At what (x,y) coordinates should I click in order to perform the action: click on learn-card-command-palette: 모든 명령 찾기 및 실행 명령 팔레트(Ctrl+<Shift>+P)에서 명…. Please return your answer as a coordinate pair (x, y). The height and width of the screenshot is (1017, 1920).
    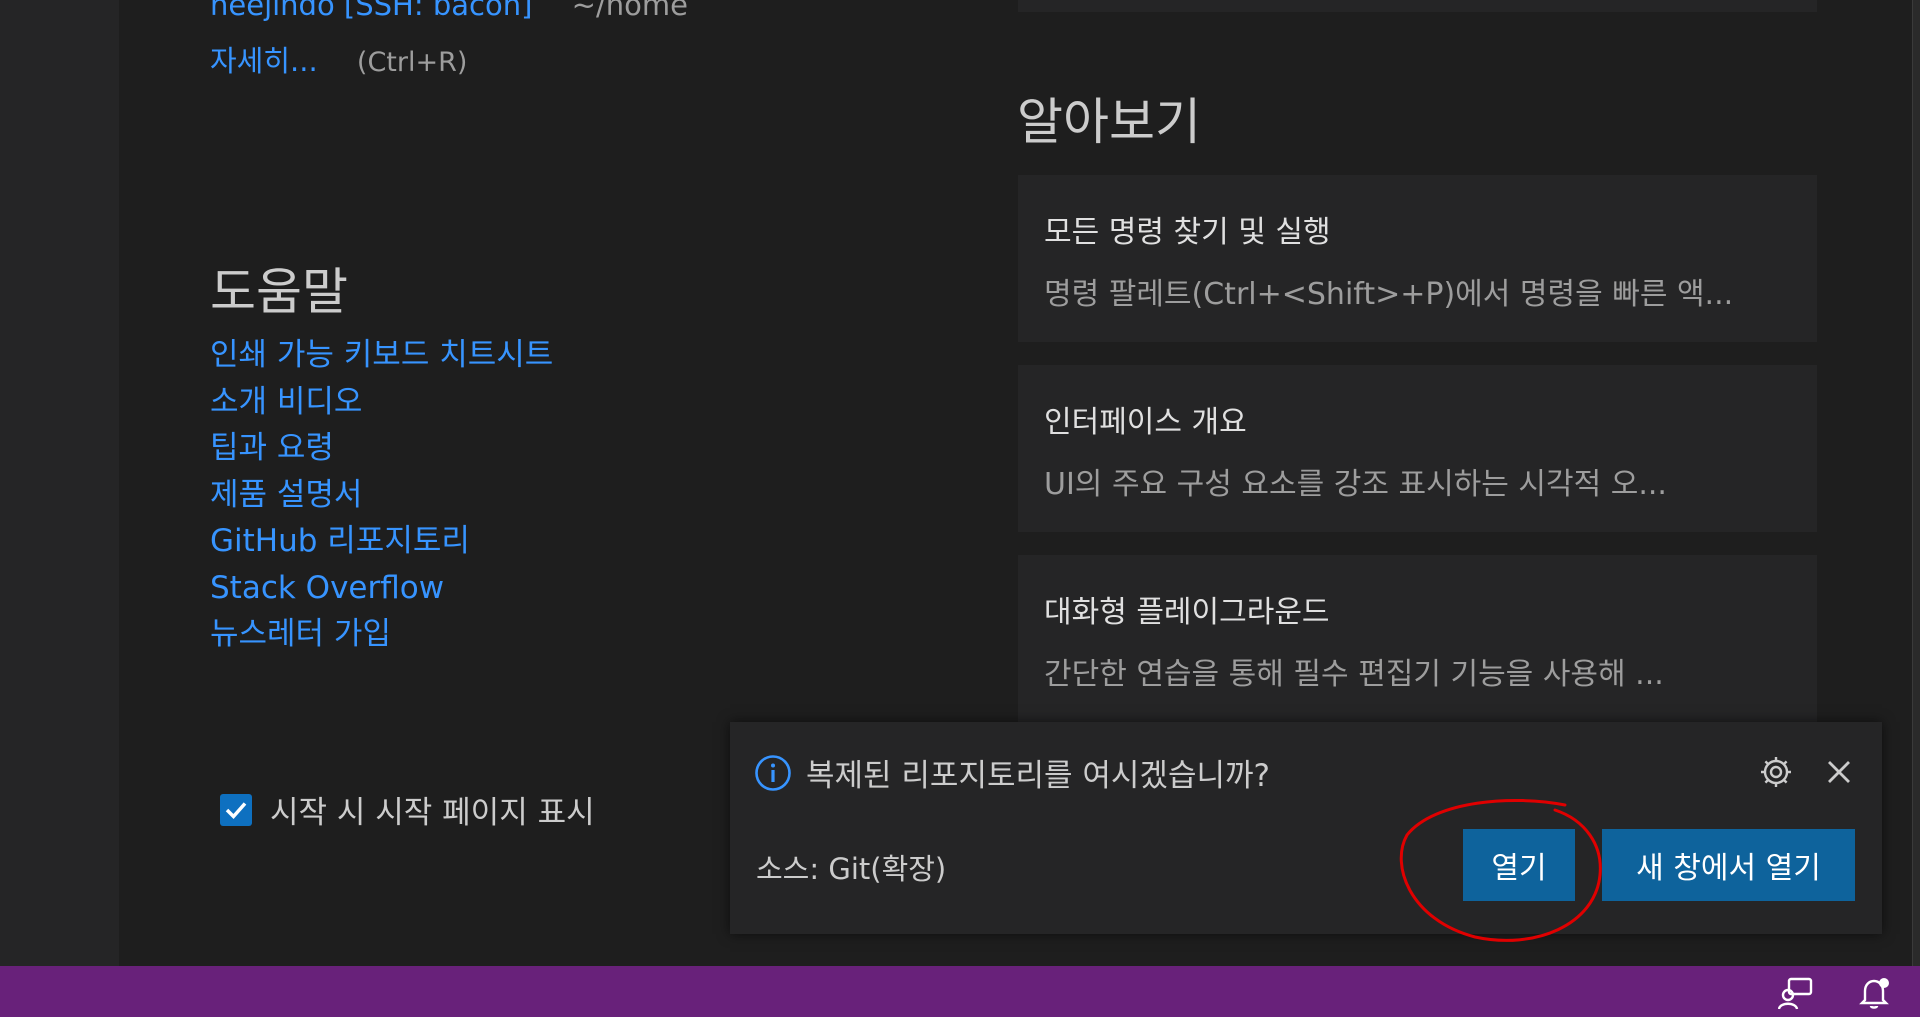
    Looking at the image, I should click on (1417, 258).